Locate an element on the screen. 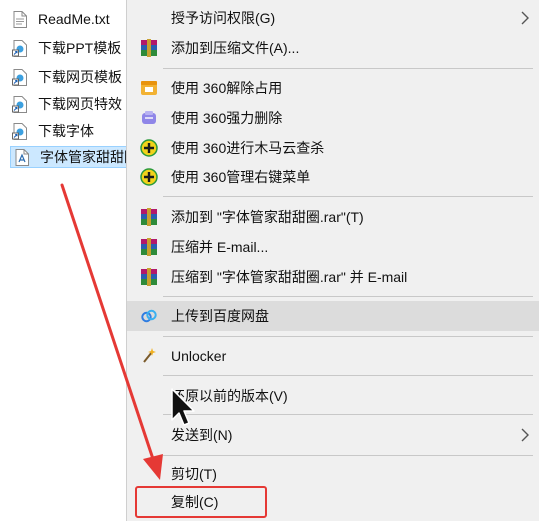 The image size is (539, 521). mouse-pointer-icon is located at coordinates (183, 407).